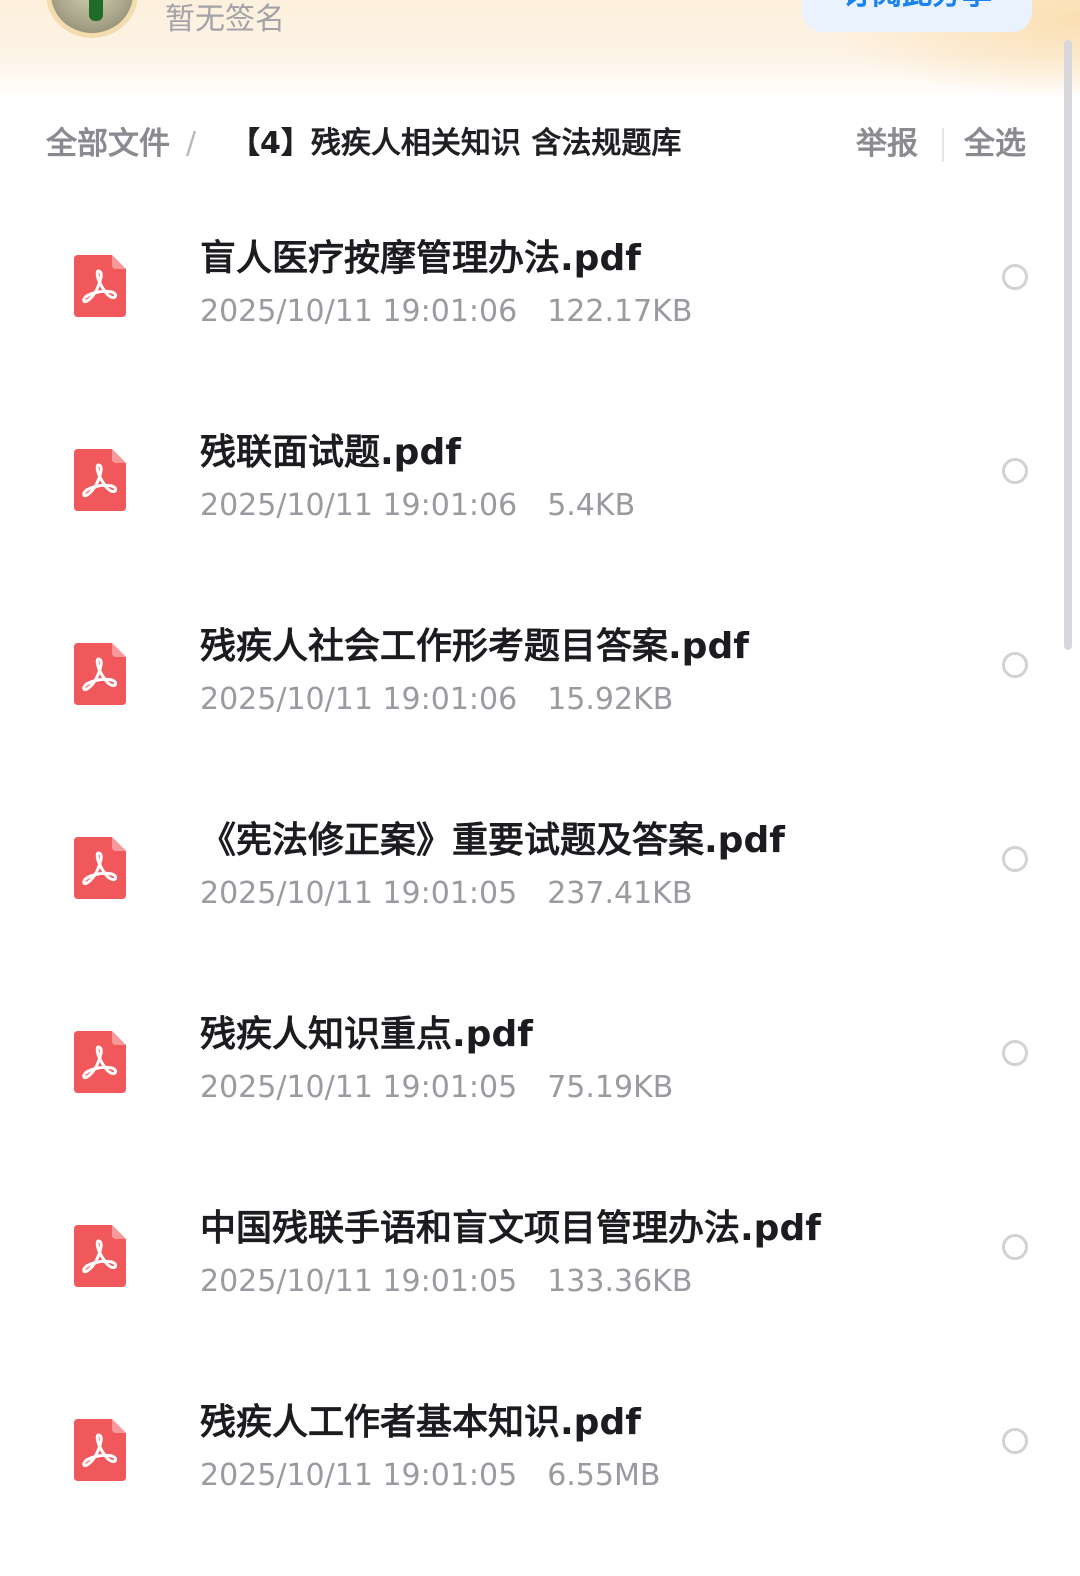  I want to click on breadcrumb-current-folder: 【4】残疾人相关知识 含法规题库, so click(456, 143).